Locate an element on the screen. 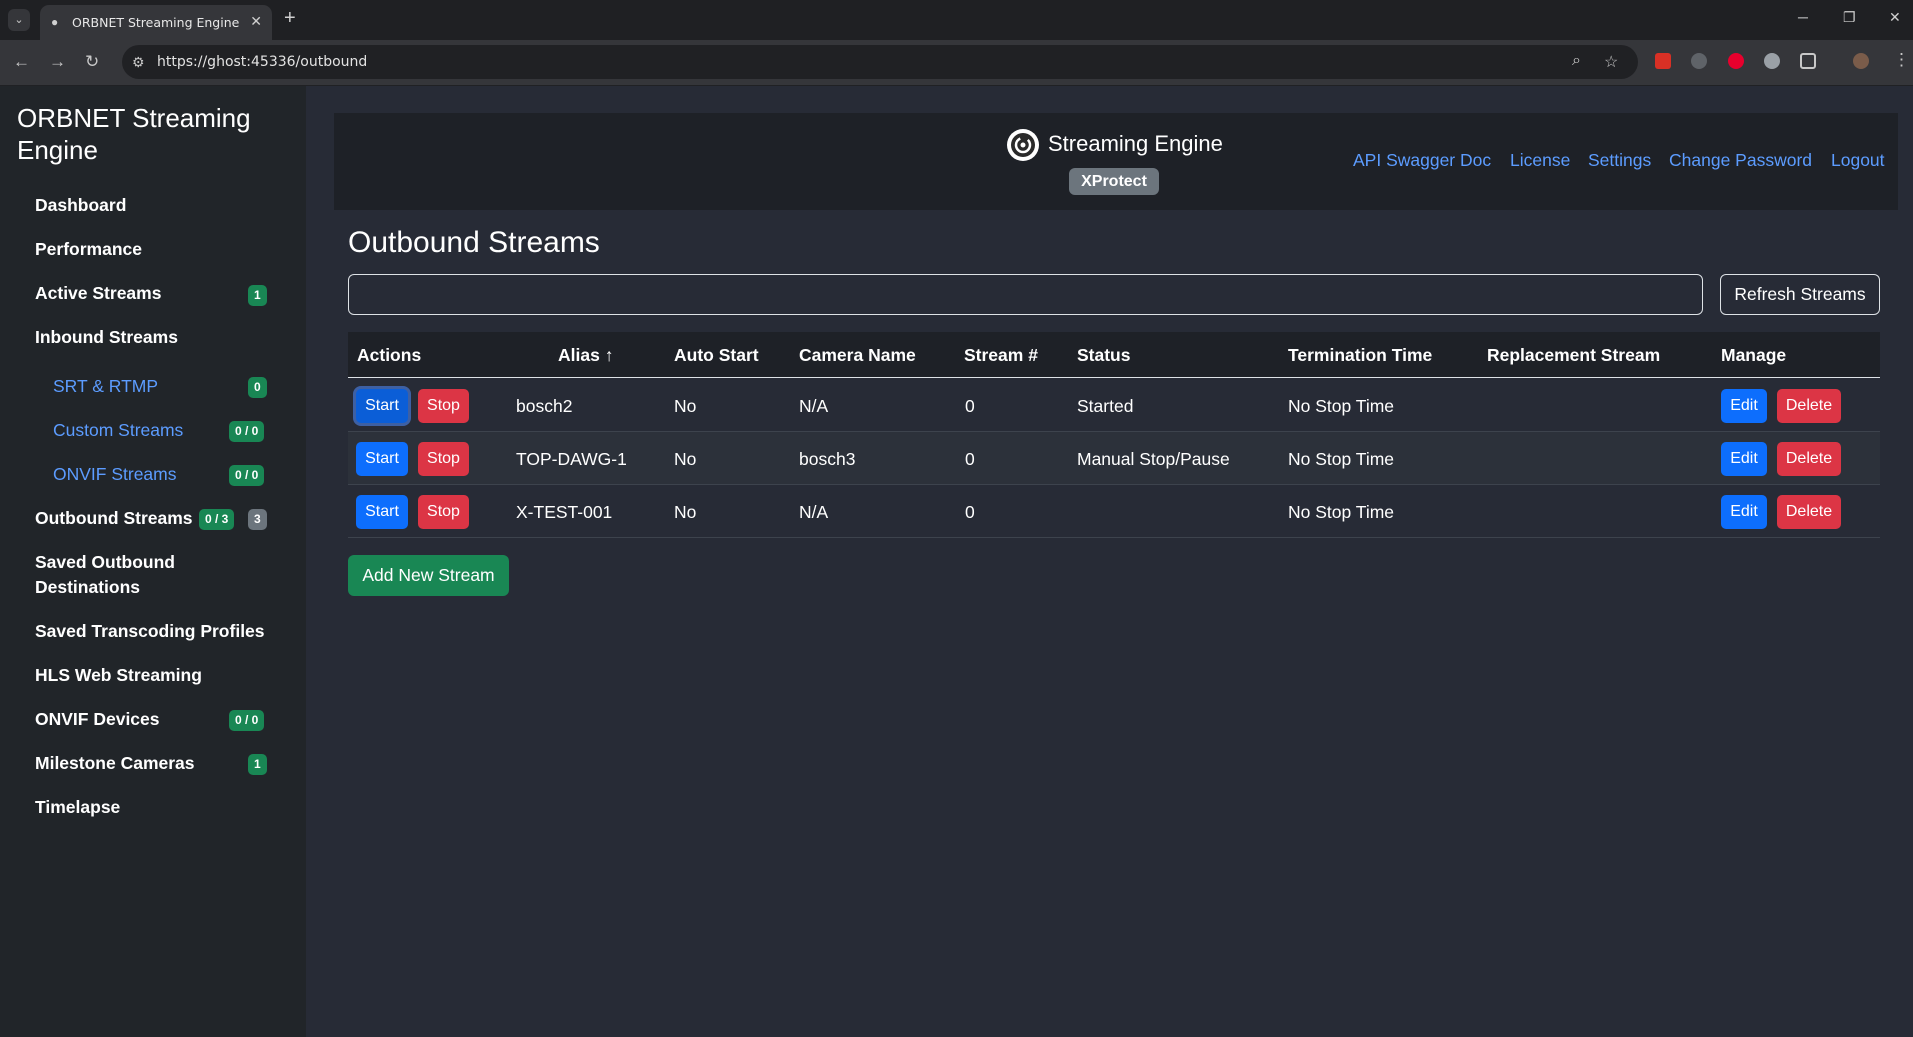  license-link: License is located at coordinates (1540, 160).